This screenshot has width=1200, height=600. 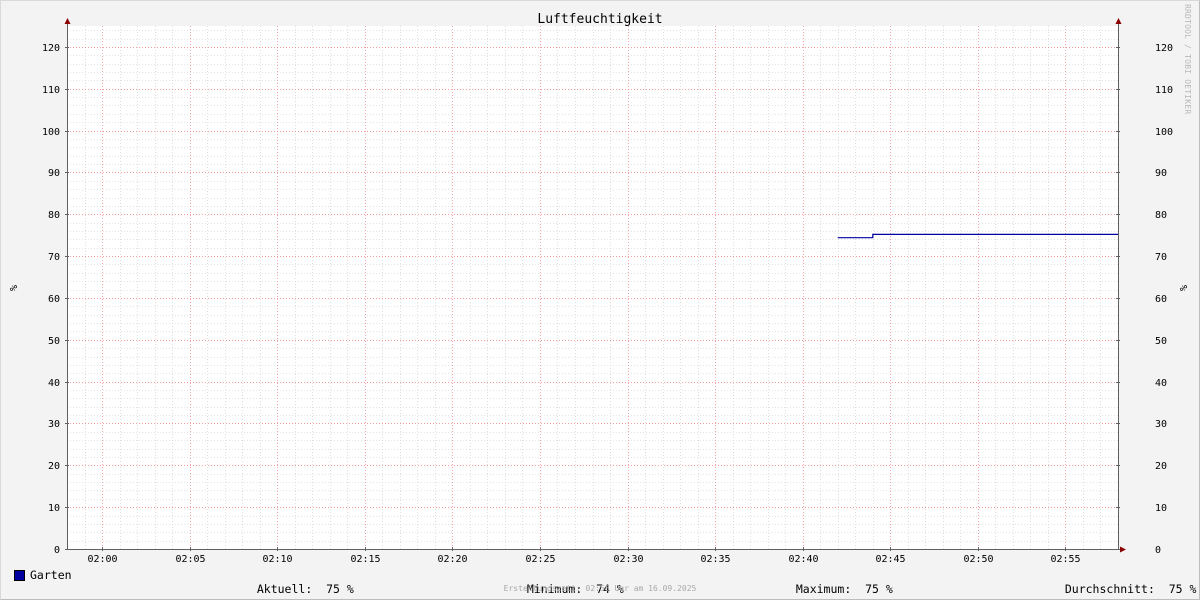 What do you see at coordinates (1182, 288) in the screenshot?
I see `y-axis-label-right: %` at bounding box center [1182, 288].